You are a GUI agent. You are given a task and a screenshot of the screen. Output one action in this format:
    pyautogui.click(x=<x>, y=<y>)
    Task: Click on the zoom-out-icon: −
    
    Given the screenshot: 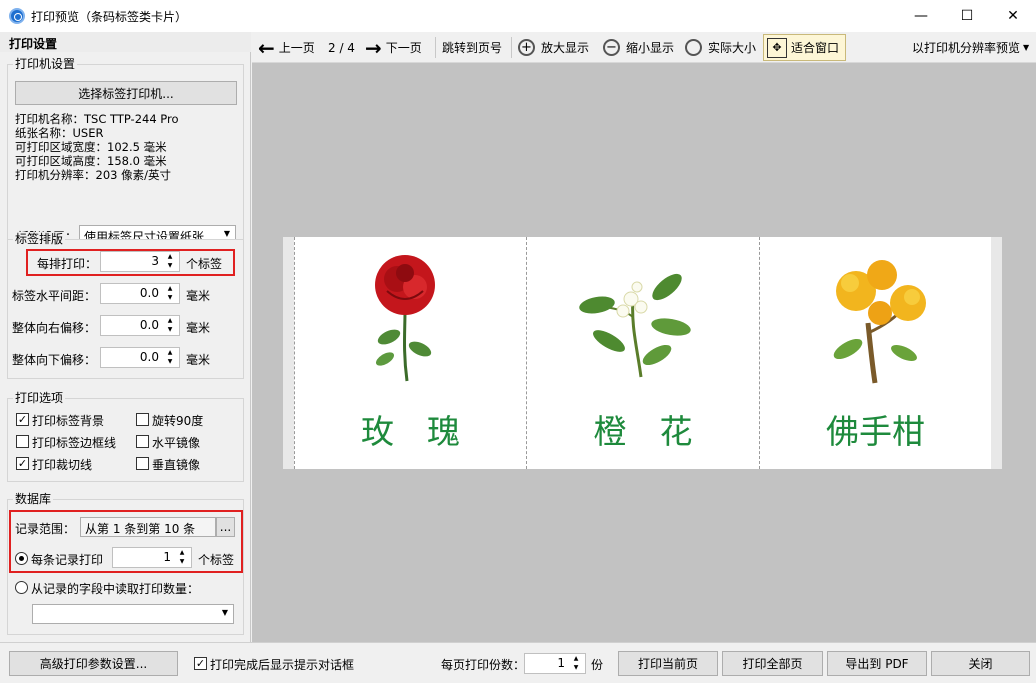 What is the action you would take?
    pyautogui.click(x=611, y=47)
    